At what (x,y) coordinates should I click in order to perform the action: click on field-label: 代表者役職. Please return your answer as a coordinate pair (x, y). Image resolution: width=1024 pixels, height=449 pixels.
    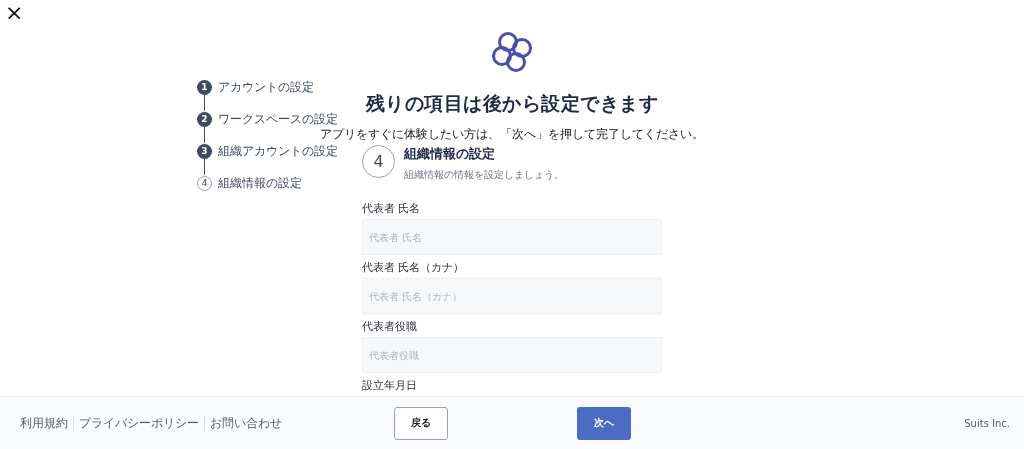
    Looking at the image, I should click on (390, 326).